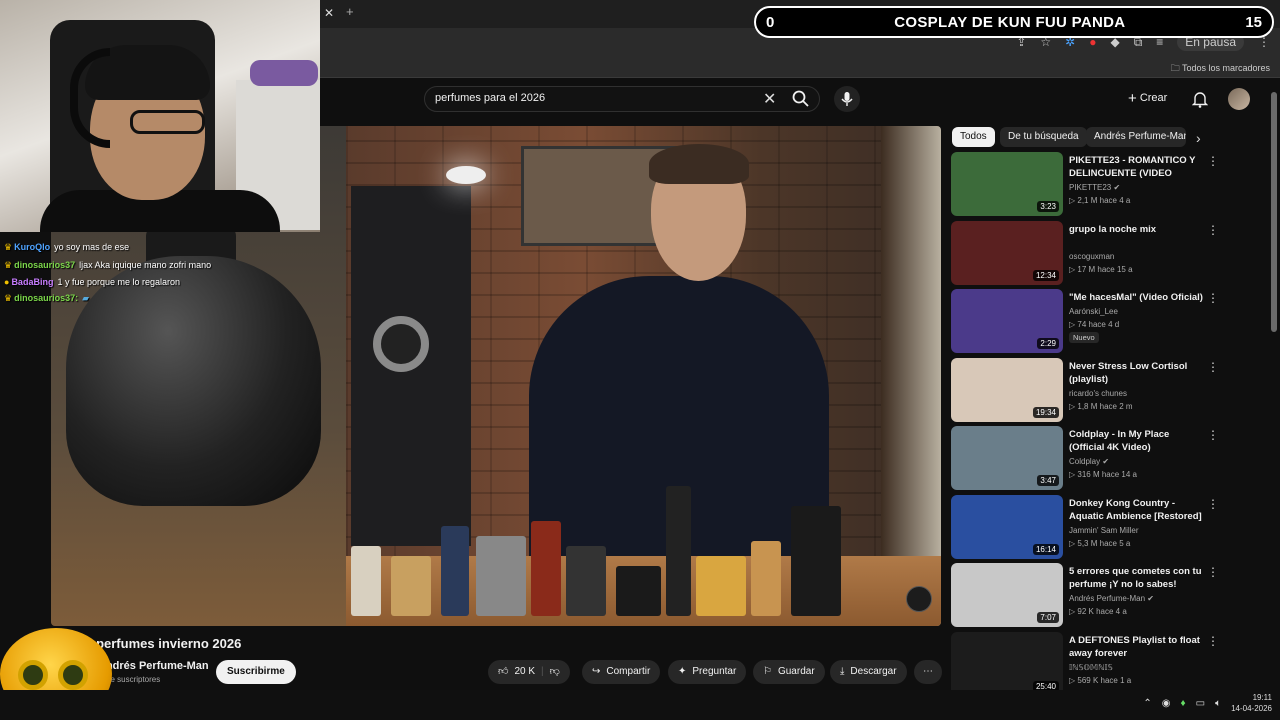 The width and height of the screenshot is (1280, 720). I want to click on right-light, so click(911, 376).